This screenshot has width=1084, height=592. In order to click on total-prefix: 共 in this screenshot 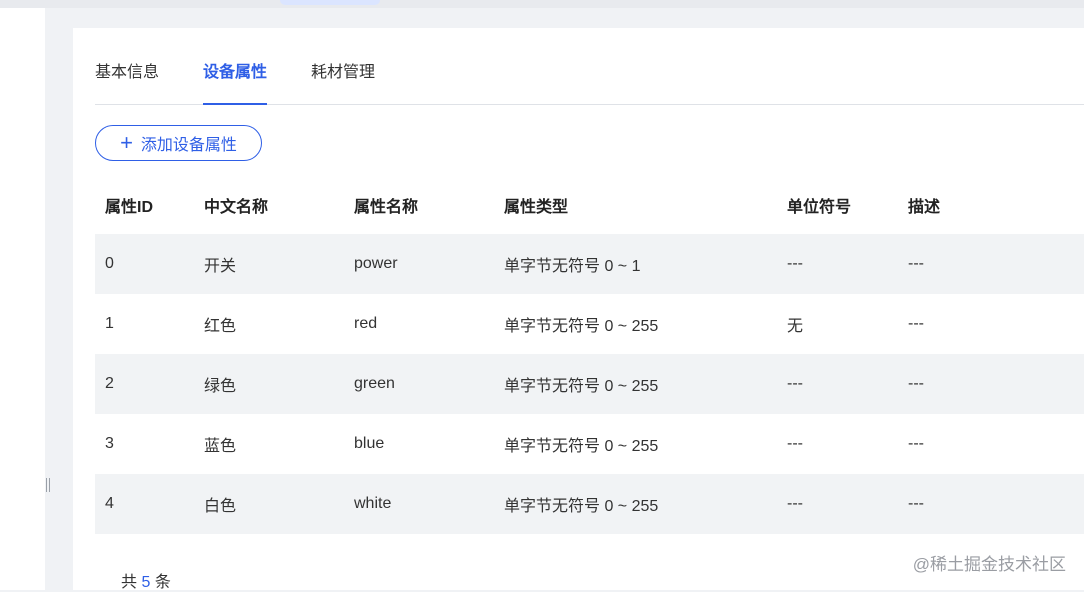, I will do `click(129, 582)`.